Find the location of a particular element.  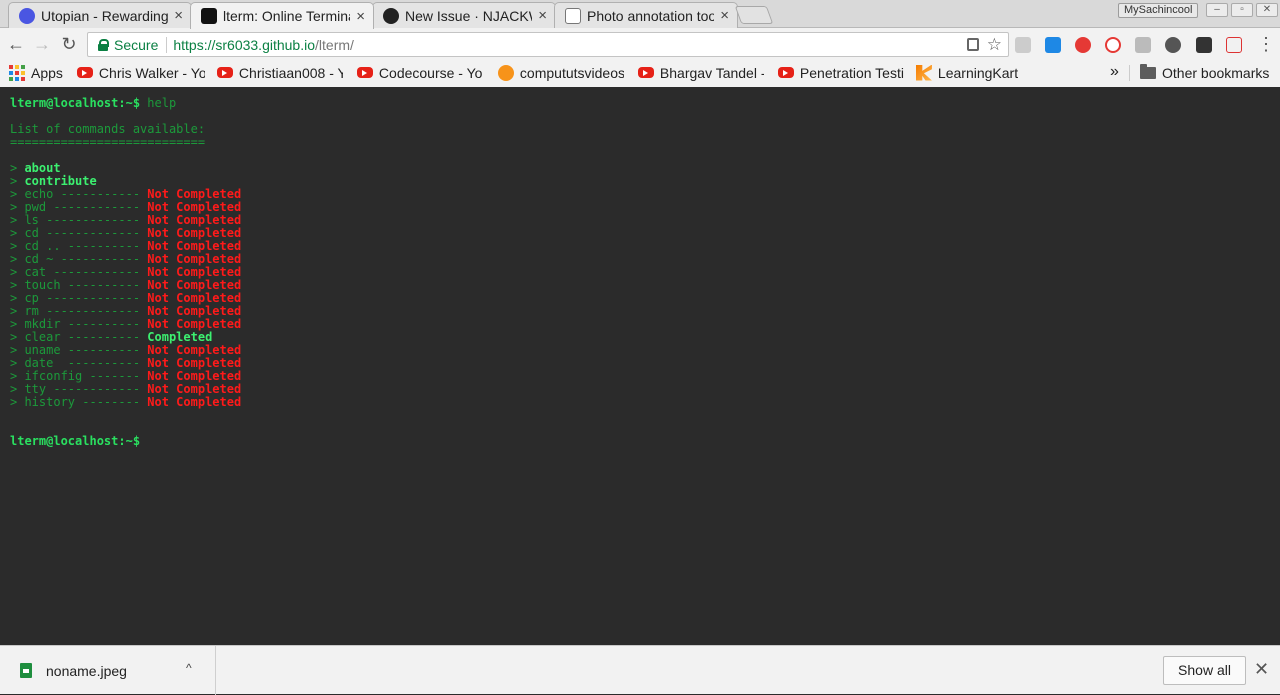

url-path: /lterm/ is located at coordinates (334, 44).